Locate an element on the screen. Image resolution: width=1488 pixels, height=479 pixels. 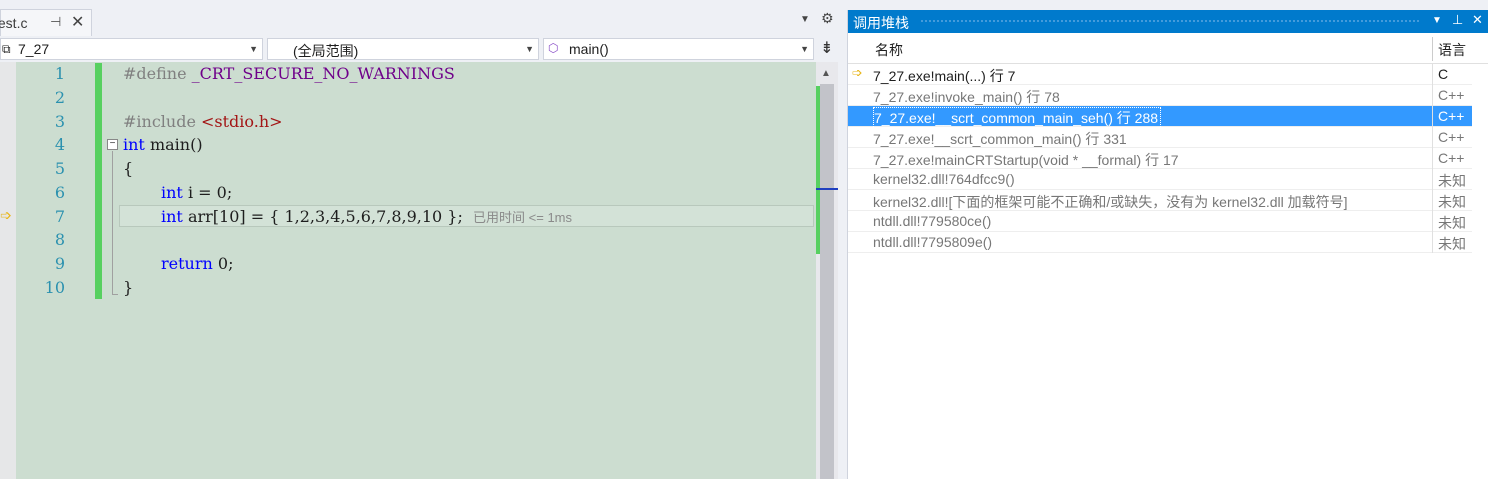
call-stack-row: ntdll.dll!7795809e() 未知 is located at coordinates (1160, 242).